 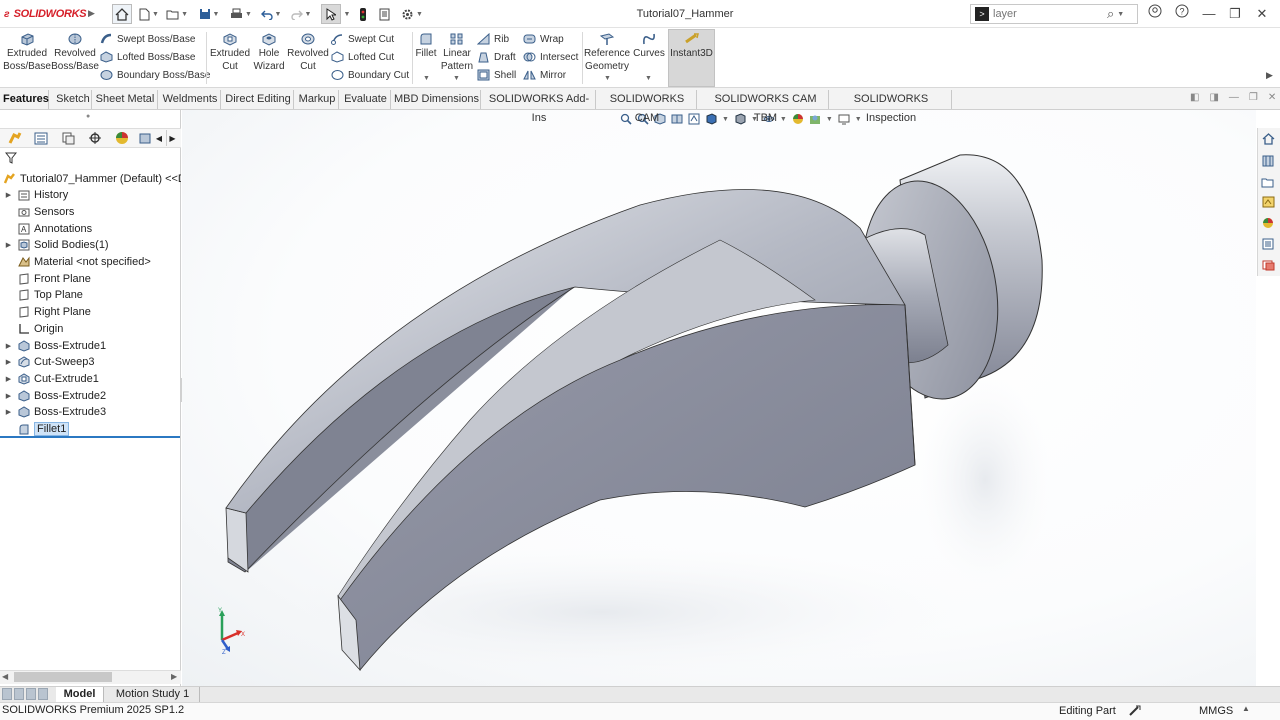 What do you see at coordinates (90, 429) in the screenshot?
I see `tree-item-fillet1: Fillet1` at bounding box center [90, 429].